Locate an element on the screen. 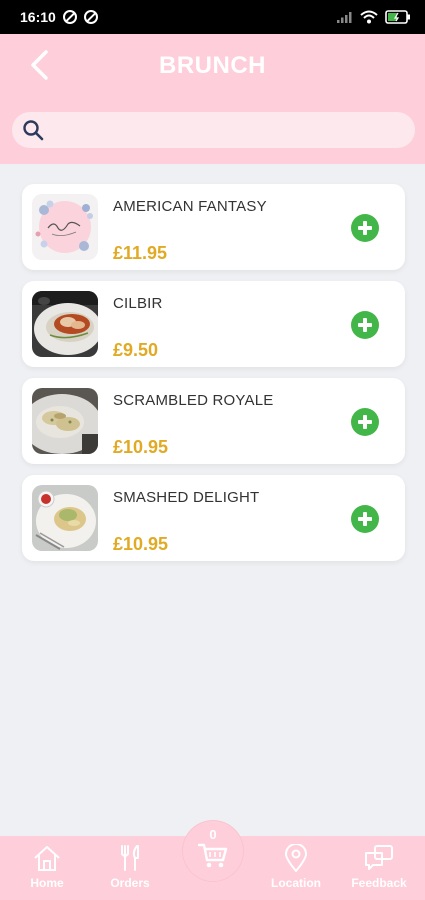 This screenshot has width=425, height=900. nav-orders-label: Orders is located at coordinates (130, 883).